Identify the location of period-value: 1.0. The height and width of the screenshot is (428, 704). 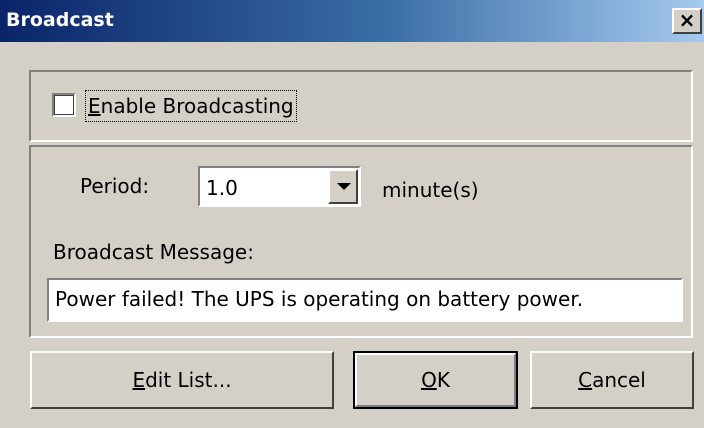
(222, 188).